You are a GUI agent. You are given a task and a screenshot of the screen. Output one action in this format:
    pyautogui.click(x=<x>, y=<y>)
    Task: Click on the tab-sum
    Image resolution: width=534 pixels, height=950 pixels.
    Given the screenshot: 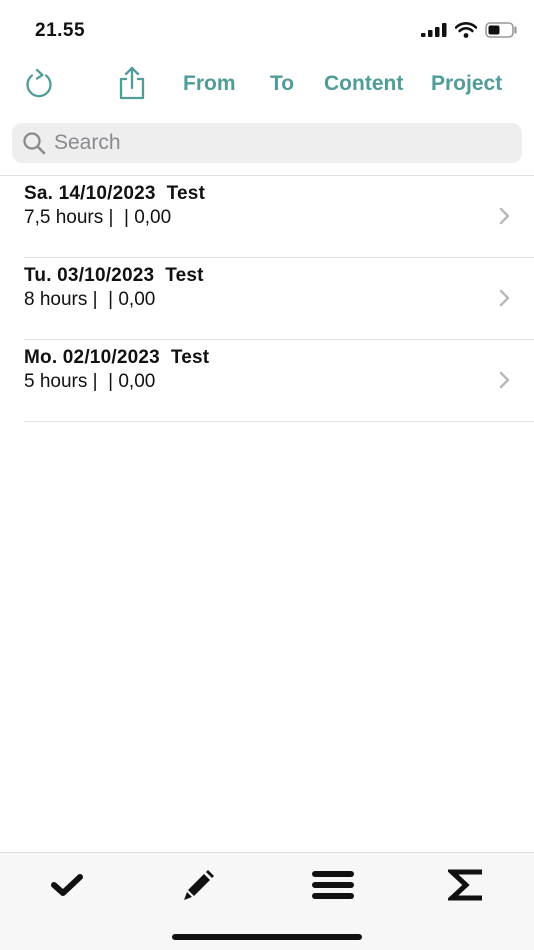 What is the action you would take?
    pyautogui.click(x=467, y=885)
    